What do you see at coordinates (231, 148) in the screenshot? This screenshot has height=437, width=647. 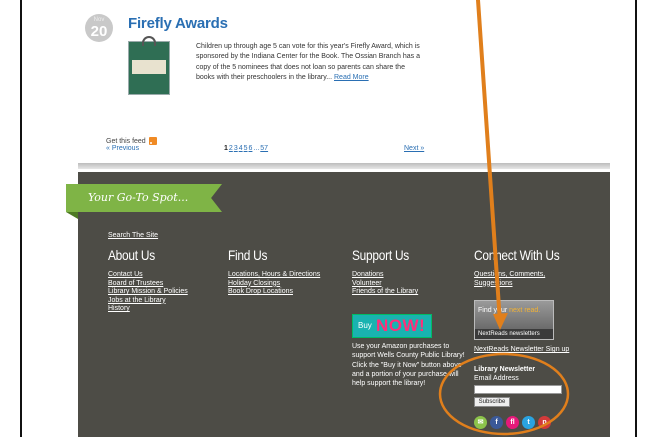 I see `page-link: 2` at bounding box center [231, 148].